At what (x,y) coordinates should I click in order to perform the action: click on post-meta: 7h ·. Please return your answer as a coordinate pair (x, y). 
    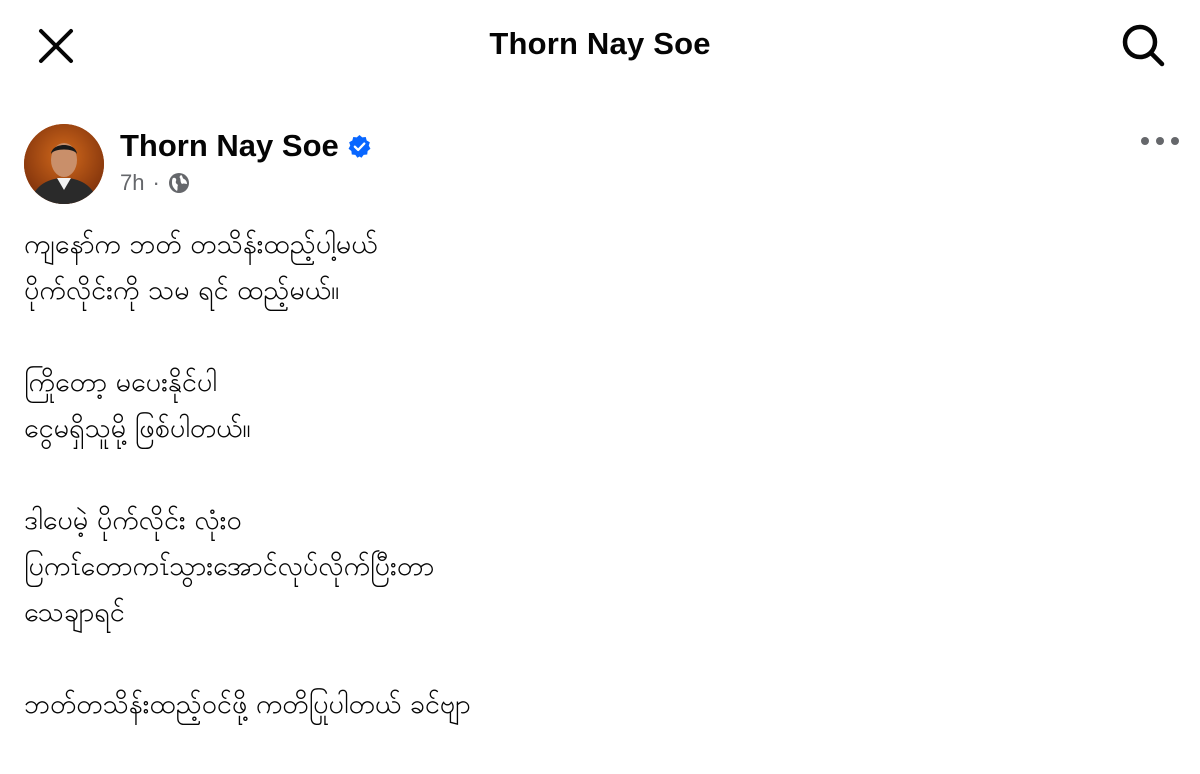
    Looking at the image, I should click on (155, 183).